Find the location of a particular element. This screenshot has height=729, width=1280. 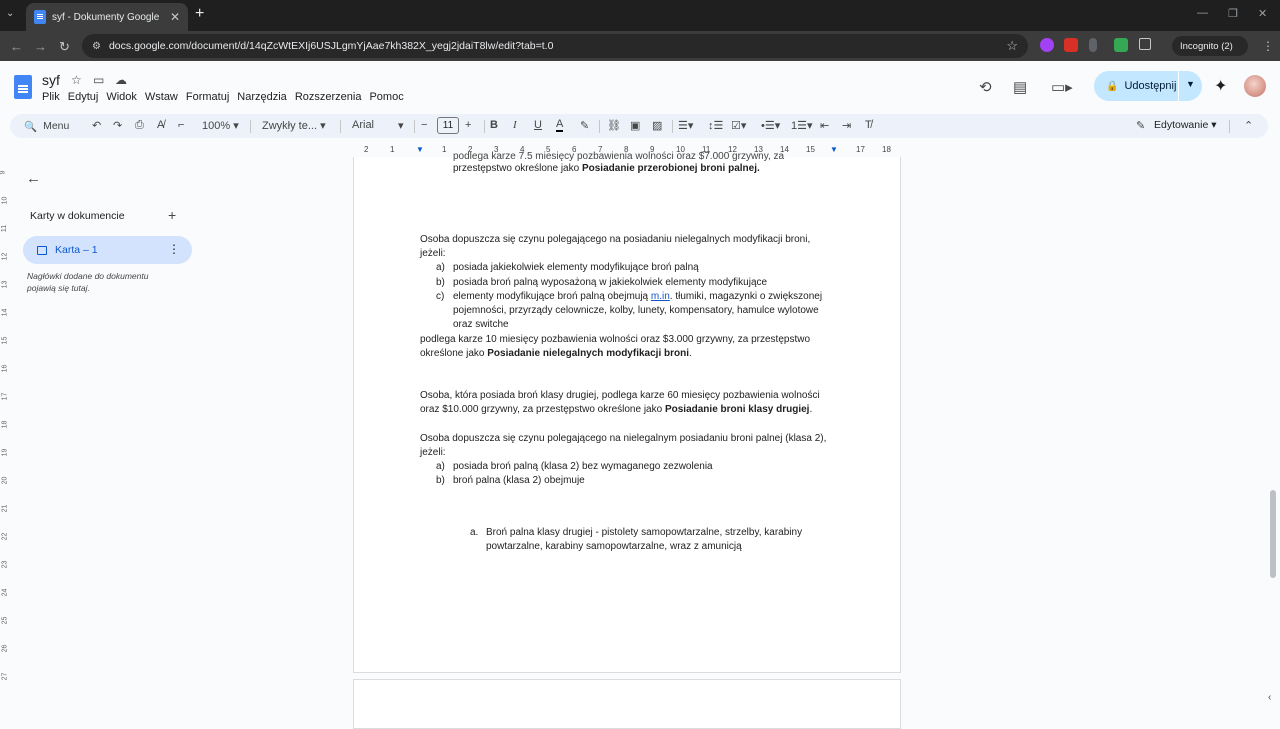

paint-format-icon: ⌐ is located at coordinates (181, 125).